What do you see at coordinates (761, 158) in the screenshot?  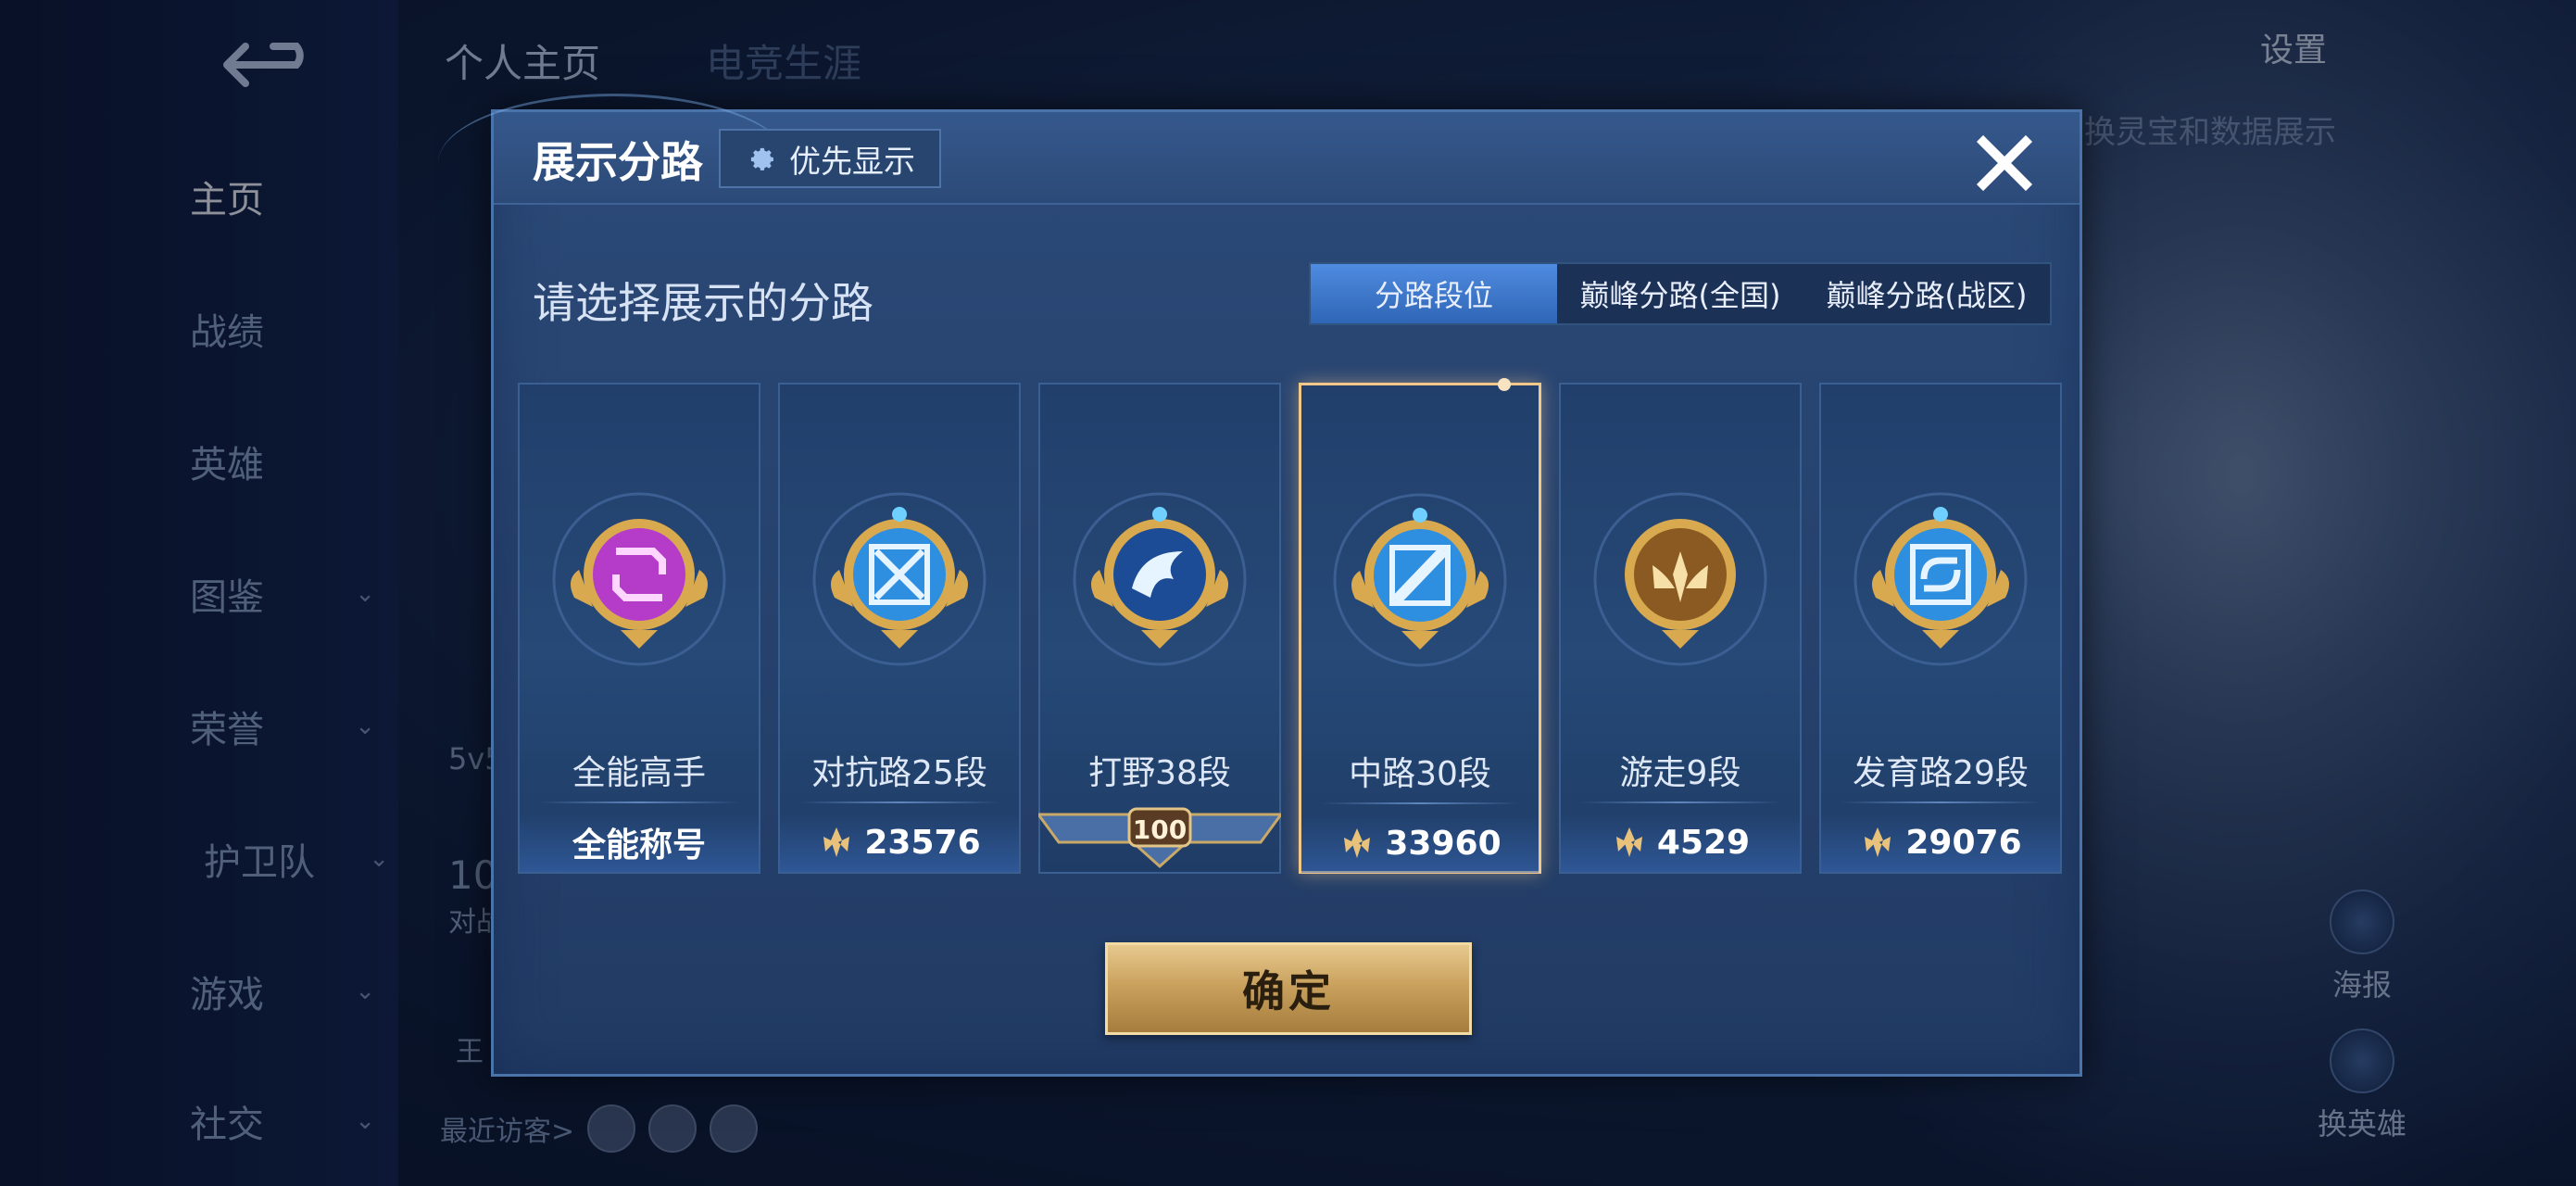 I see `gear-icon` at bounding box center [761, 158].